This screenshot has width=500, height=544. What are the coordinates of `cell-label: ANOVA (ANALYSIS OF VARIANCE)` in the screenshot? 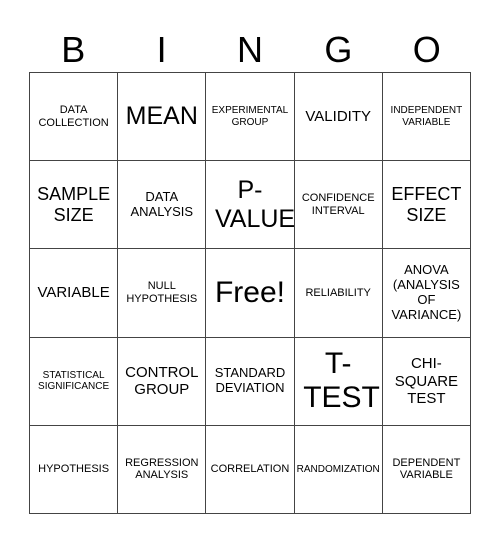 It's located at (426, 292).